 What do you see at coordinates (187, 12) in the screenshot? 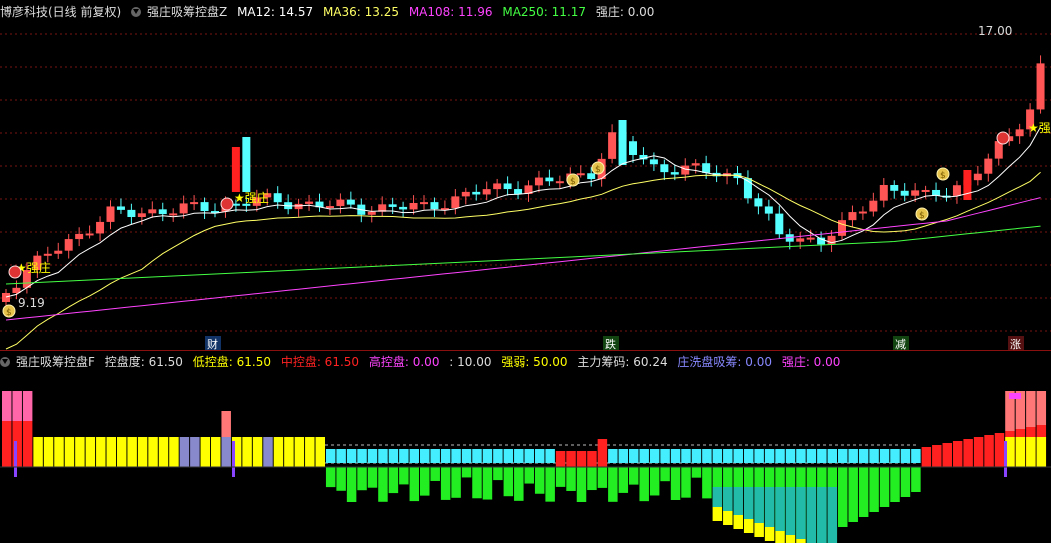
I see `main-formula-name: 强庄吸筹控盘Z` at bounding box center [187, 12].